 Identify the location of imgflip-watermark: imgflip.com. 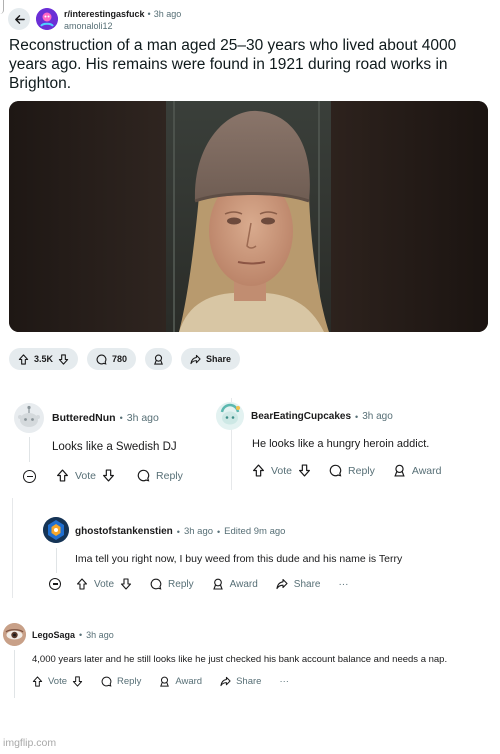
(30, 743).